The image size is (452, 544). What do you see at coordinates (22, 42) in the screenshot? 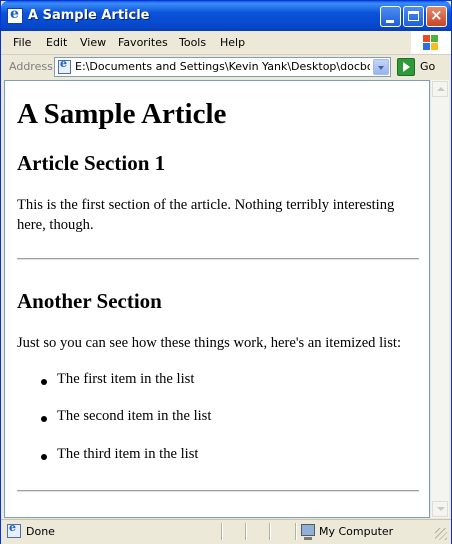
I see `menu-file: File` at bounding box center [22, 42].